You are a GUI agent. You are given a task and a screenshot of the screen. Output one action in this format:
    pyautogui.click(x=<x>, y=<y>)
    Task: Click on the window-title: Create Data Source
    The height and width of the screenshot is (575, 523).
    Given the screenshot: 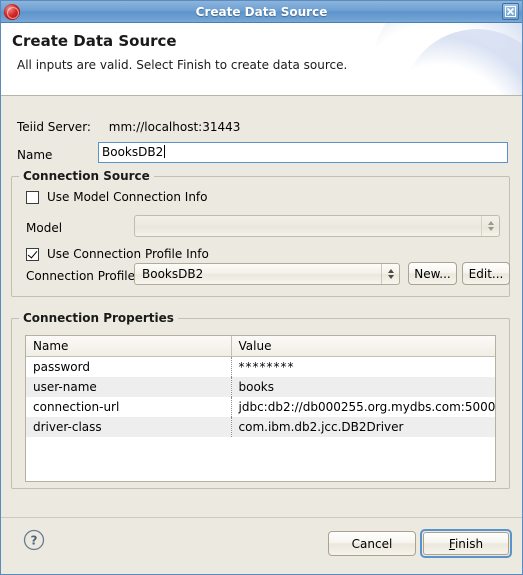 What is the action you would take?
    pyautogui.click(x=261, y=11)
    